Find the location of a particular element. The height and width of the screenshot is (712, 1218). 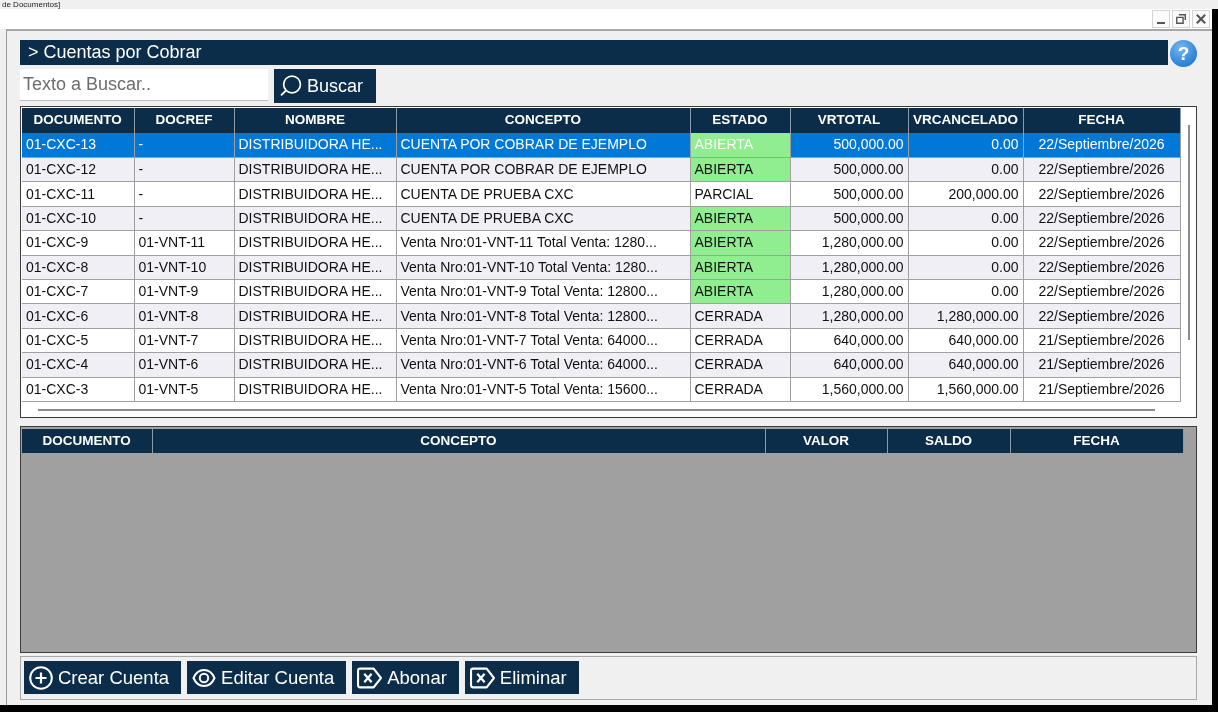

table-row: 01-CXC-5 01-VNT-7 DISTRIBUIDORA HE... Venta Nro:01-VNT-7 Total Venta: 64000... CERRADA 640,000.00 640,000.00 21/Septiembre/2026 is located at coordinates (601, 340).